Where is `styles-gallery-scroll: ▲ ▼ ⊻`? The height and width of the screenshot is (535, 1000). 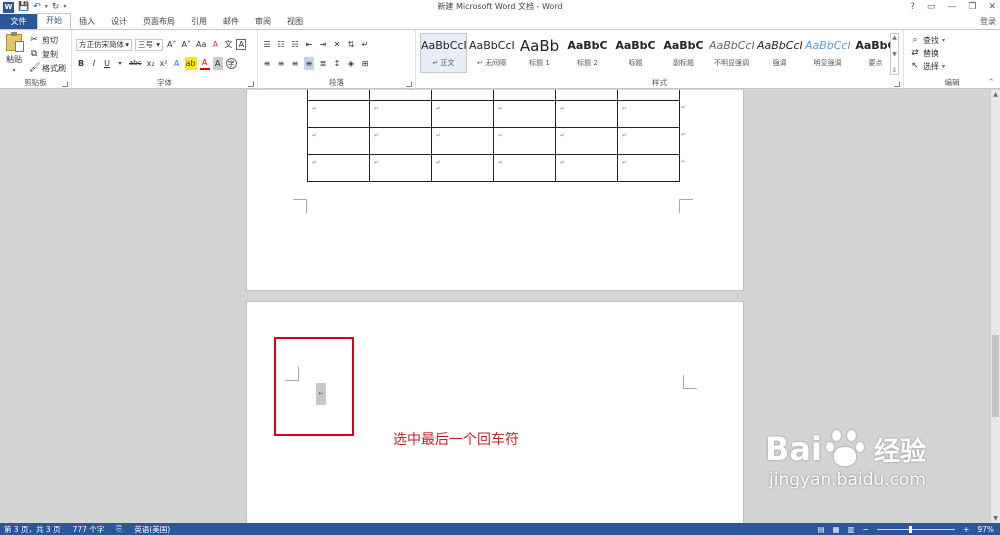 styles-gallery-scroll: ▲ ▼ ⊻ is located at coordinates (894, 54).